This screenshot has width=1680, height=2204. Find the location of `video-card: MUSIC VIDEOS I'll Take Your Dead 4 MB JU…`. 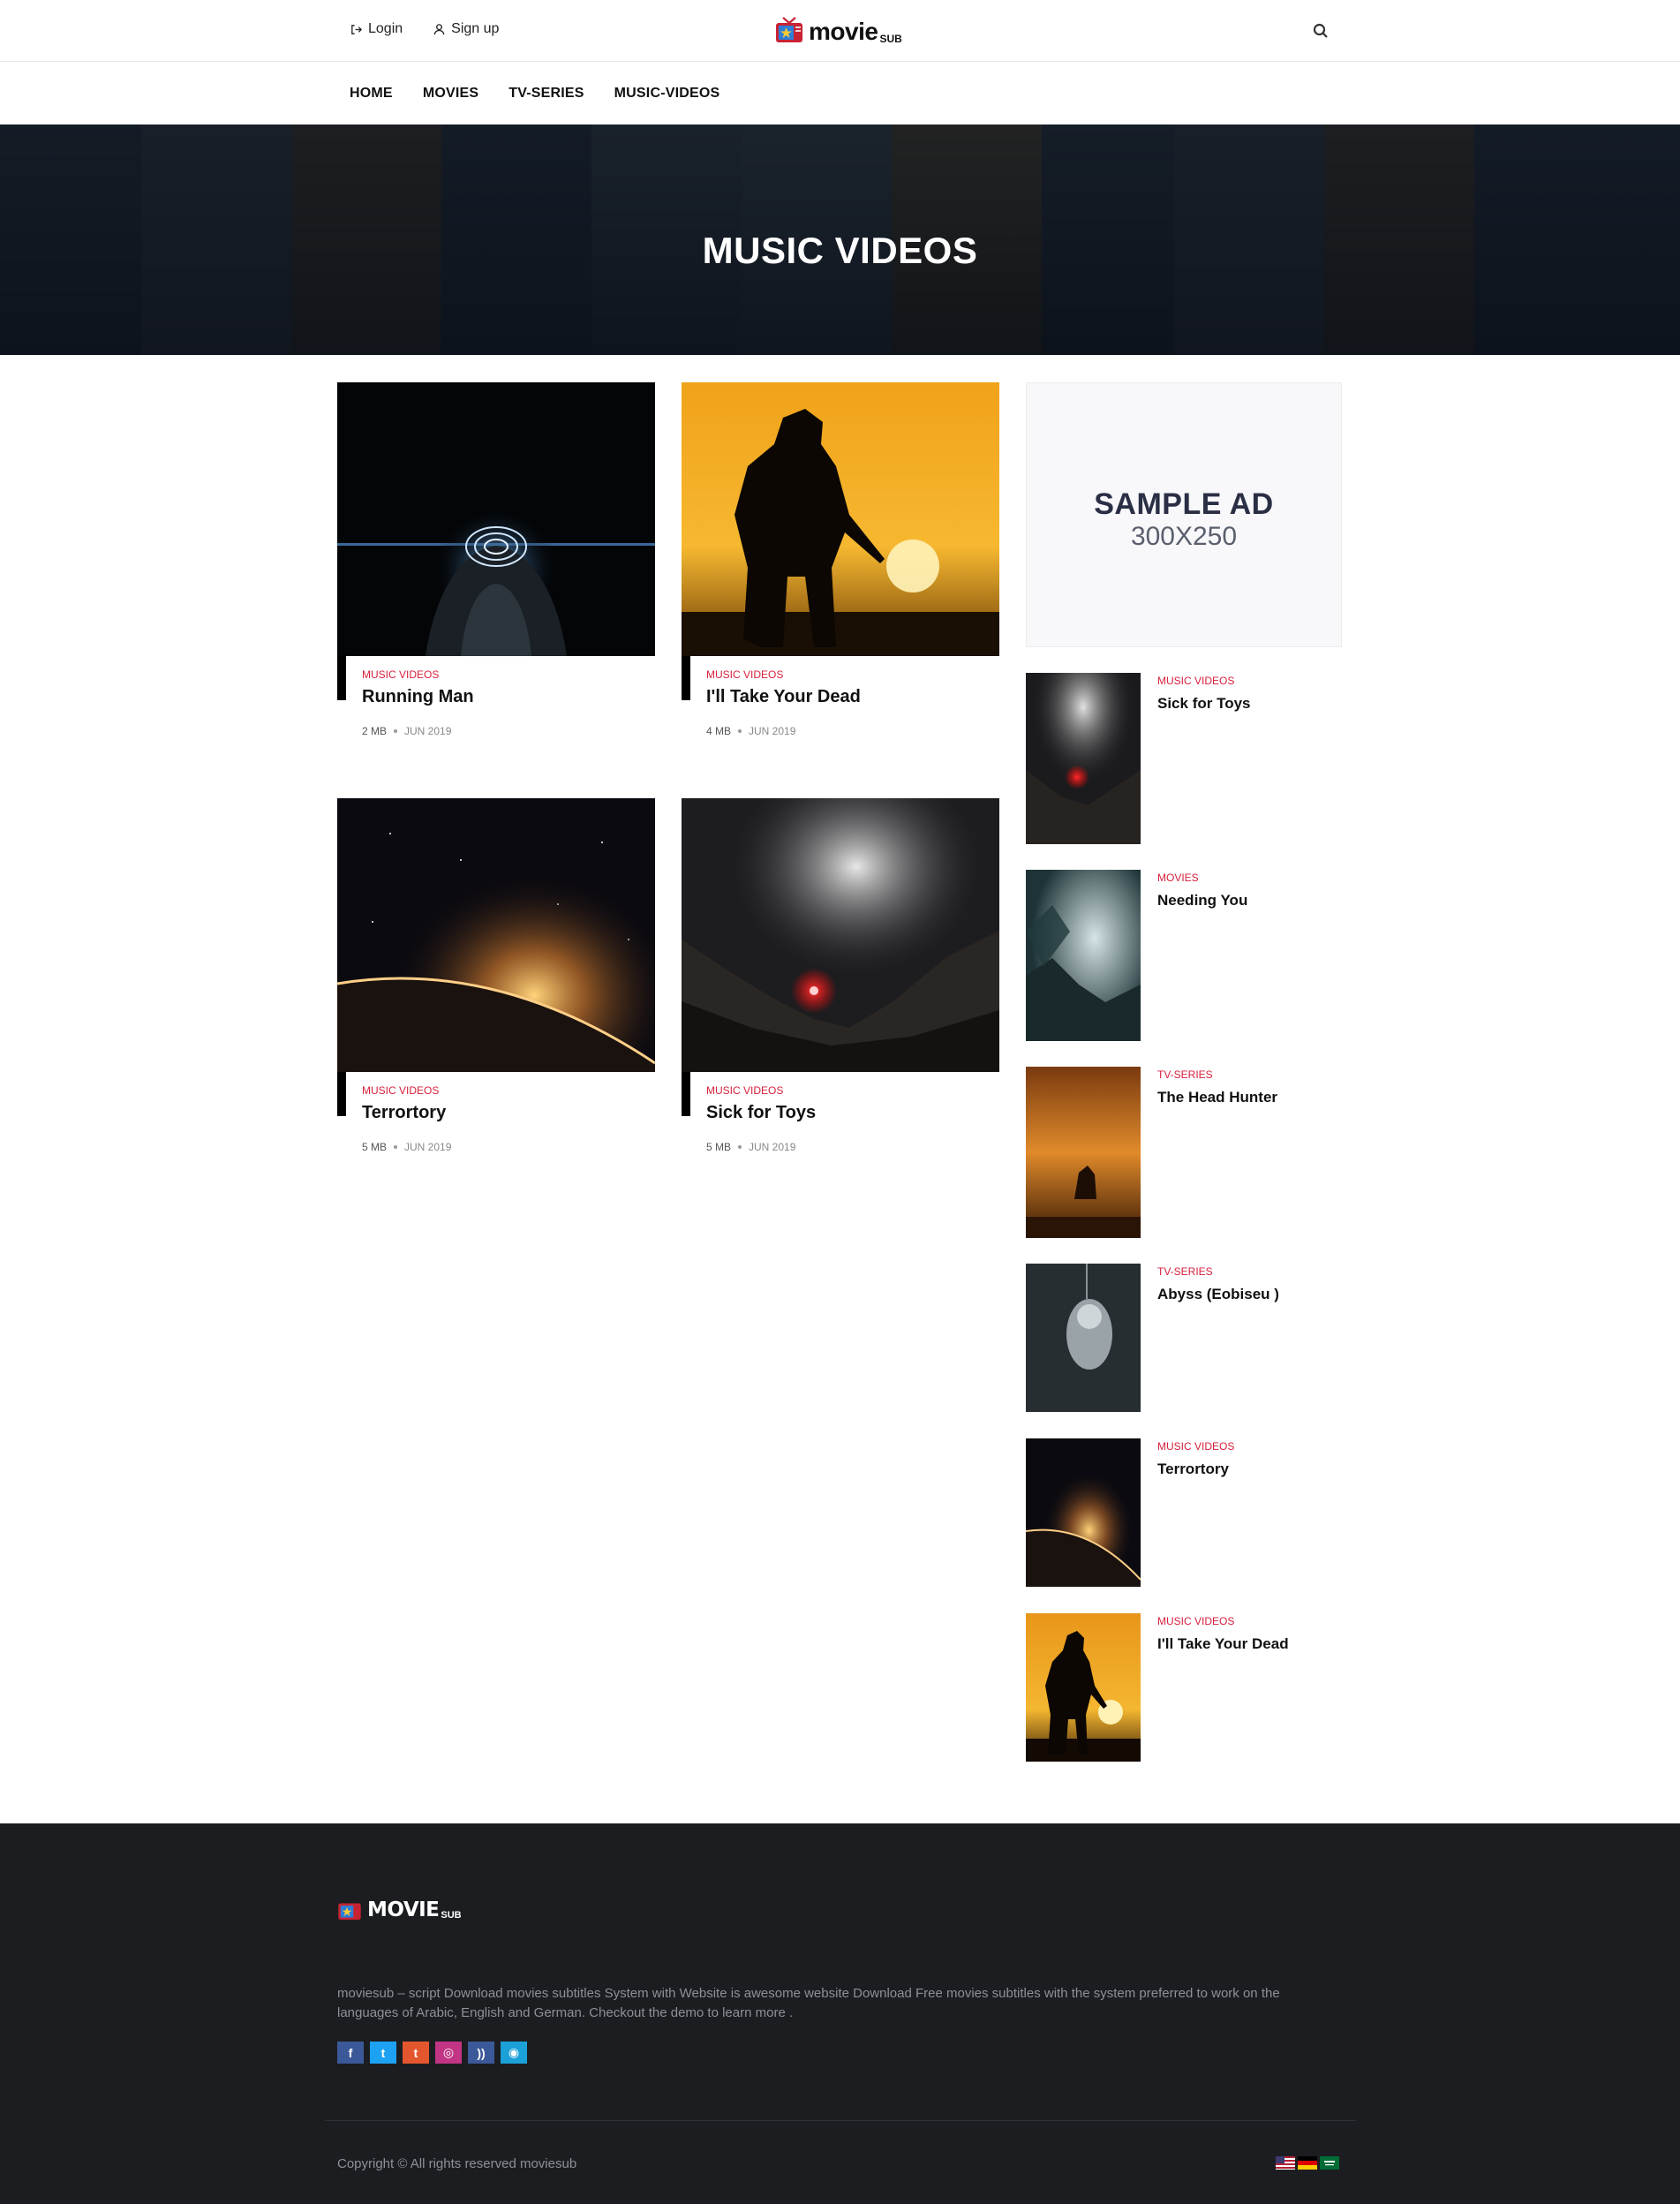

video-card: MUSIC VIDEOS I'll Take Your Dead 4 MB JU… is located at coordinates (840, 559).